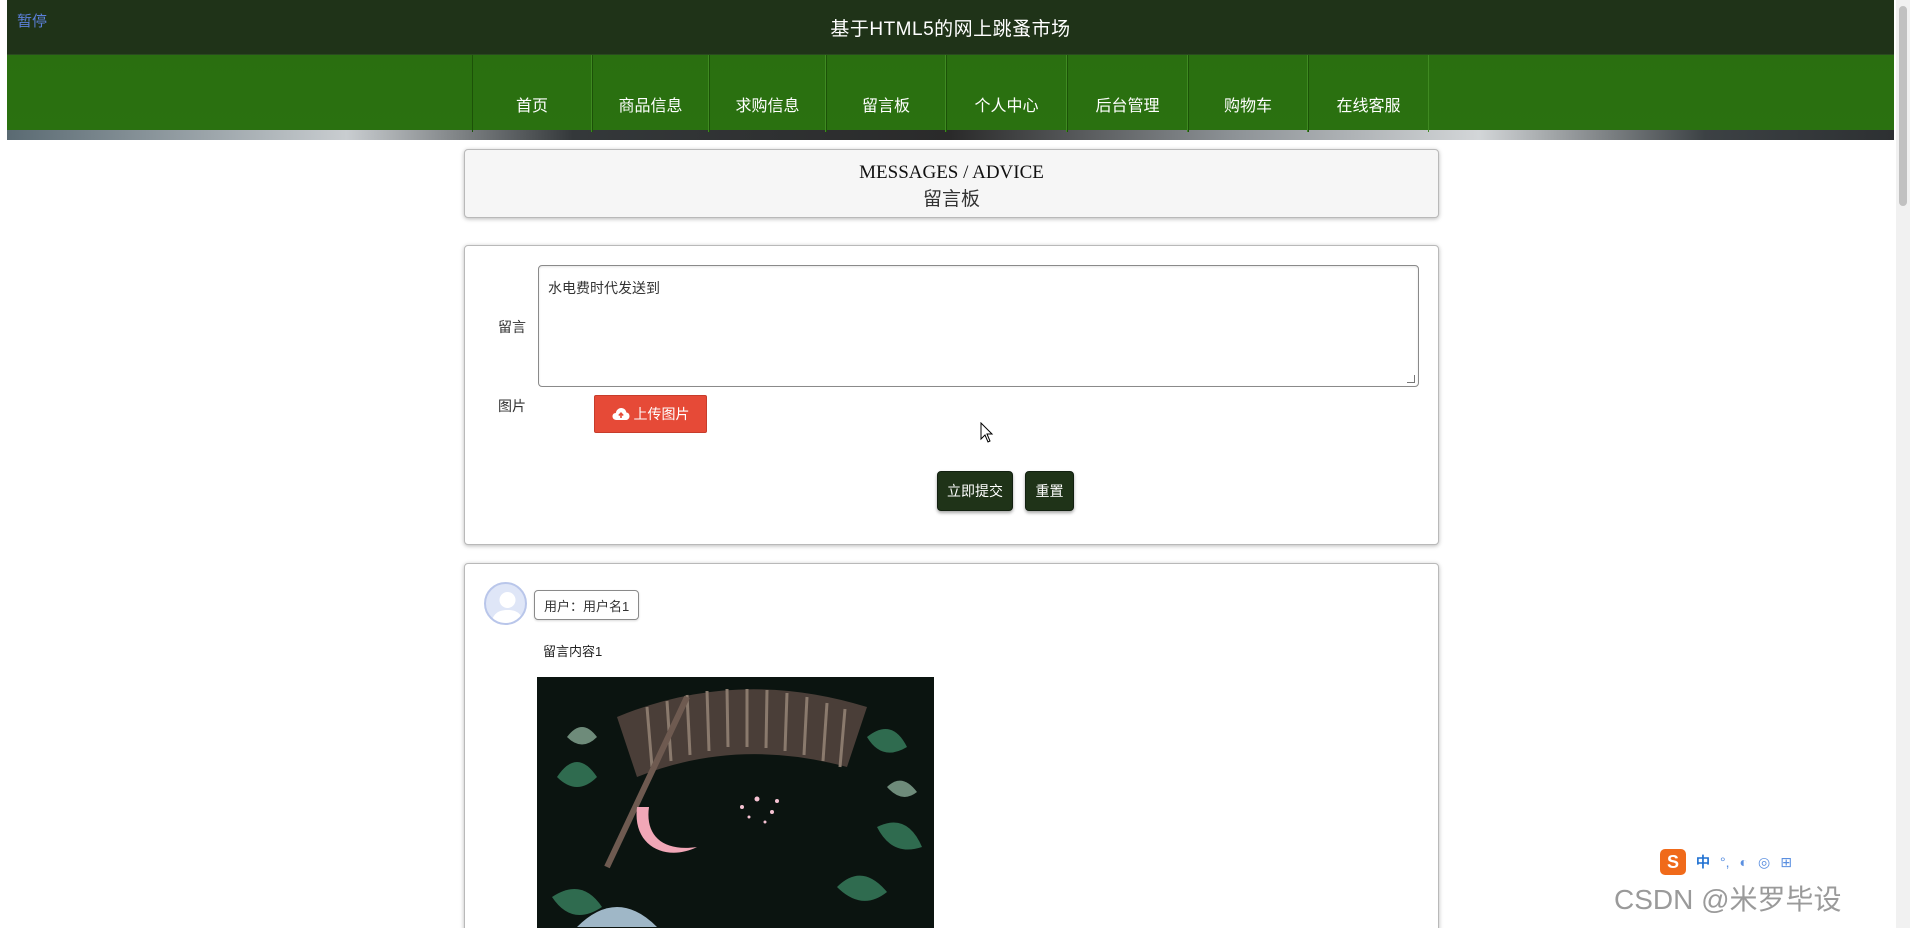 This screenshot has width=1910, height=928. Describe the element at coordinates (1728, 899) in the screenshot. I see `watermark: CSDN @米罗毕设` at that location.